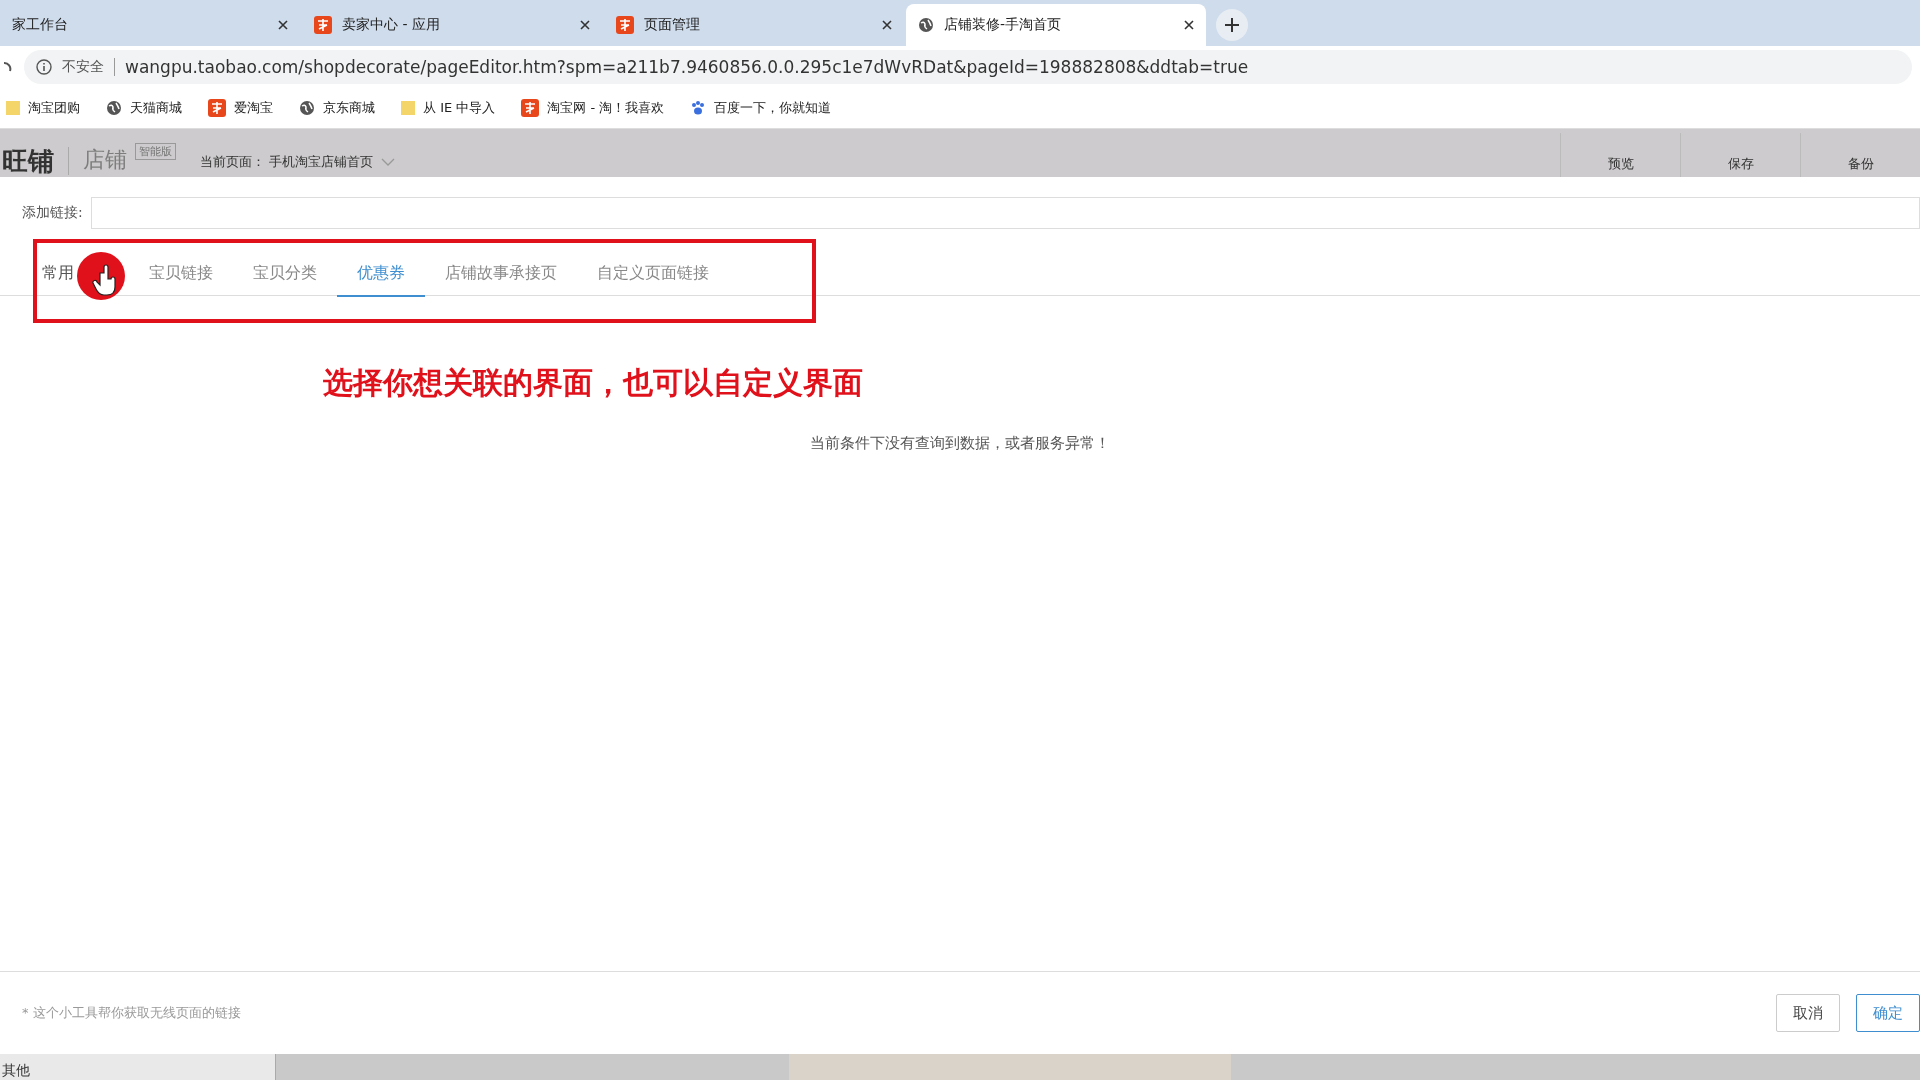  I want to click on link-type-tab: 优惠券, so click(381, 274).